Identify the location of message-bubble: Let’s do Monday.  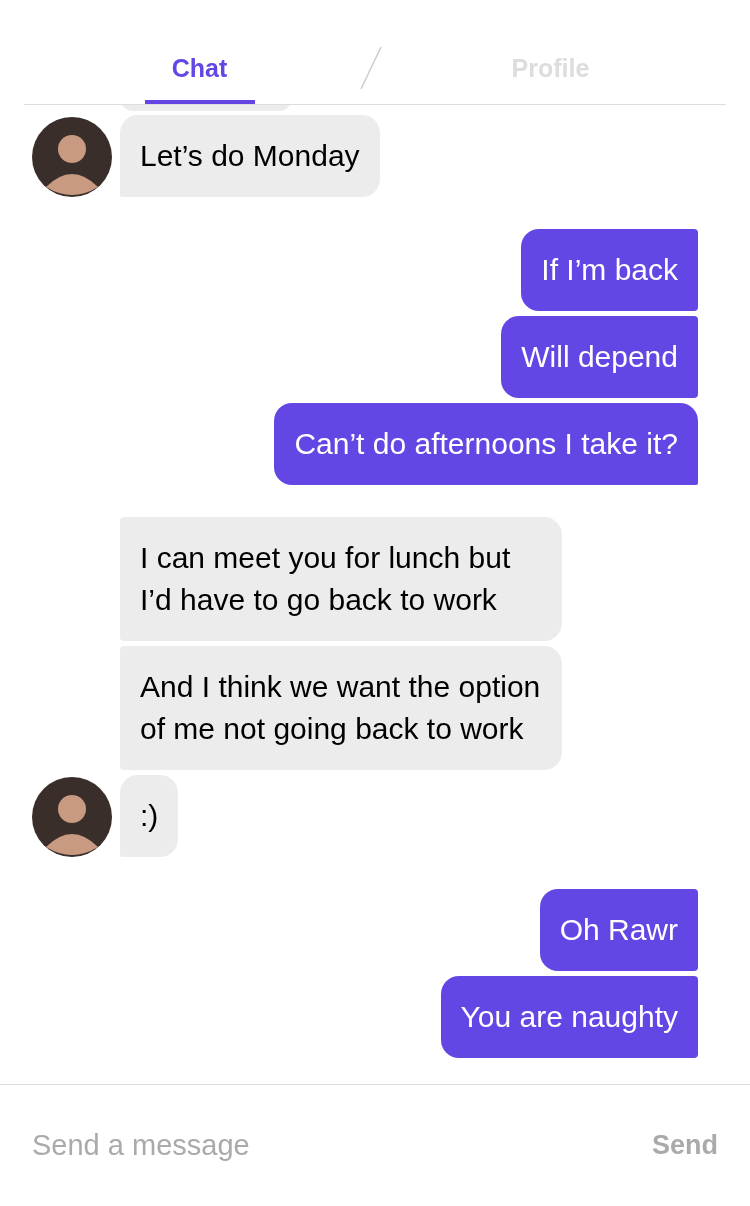
(250, 156).